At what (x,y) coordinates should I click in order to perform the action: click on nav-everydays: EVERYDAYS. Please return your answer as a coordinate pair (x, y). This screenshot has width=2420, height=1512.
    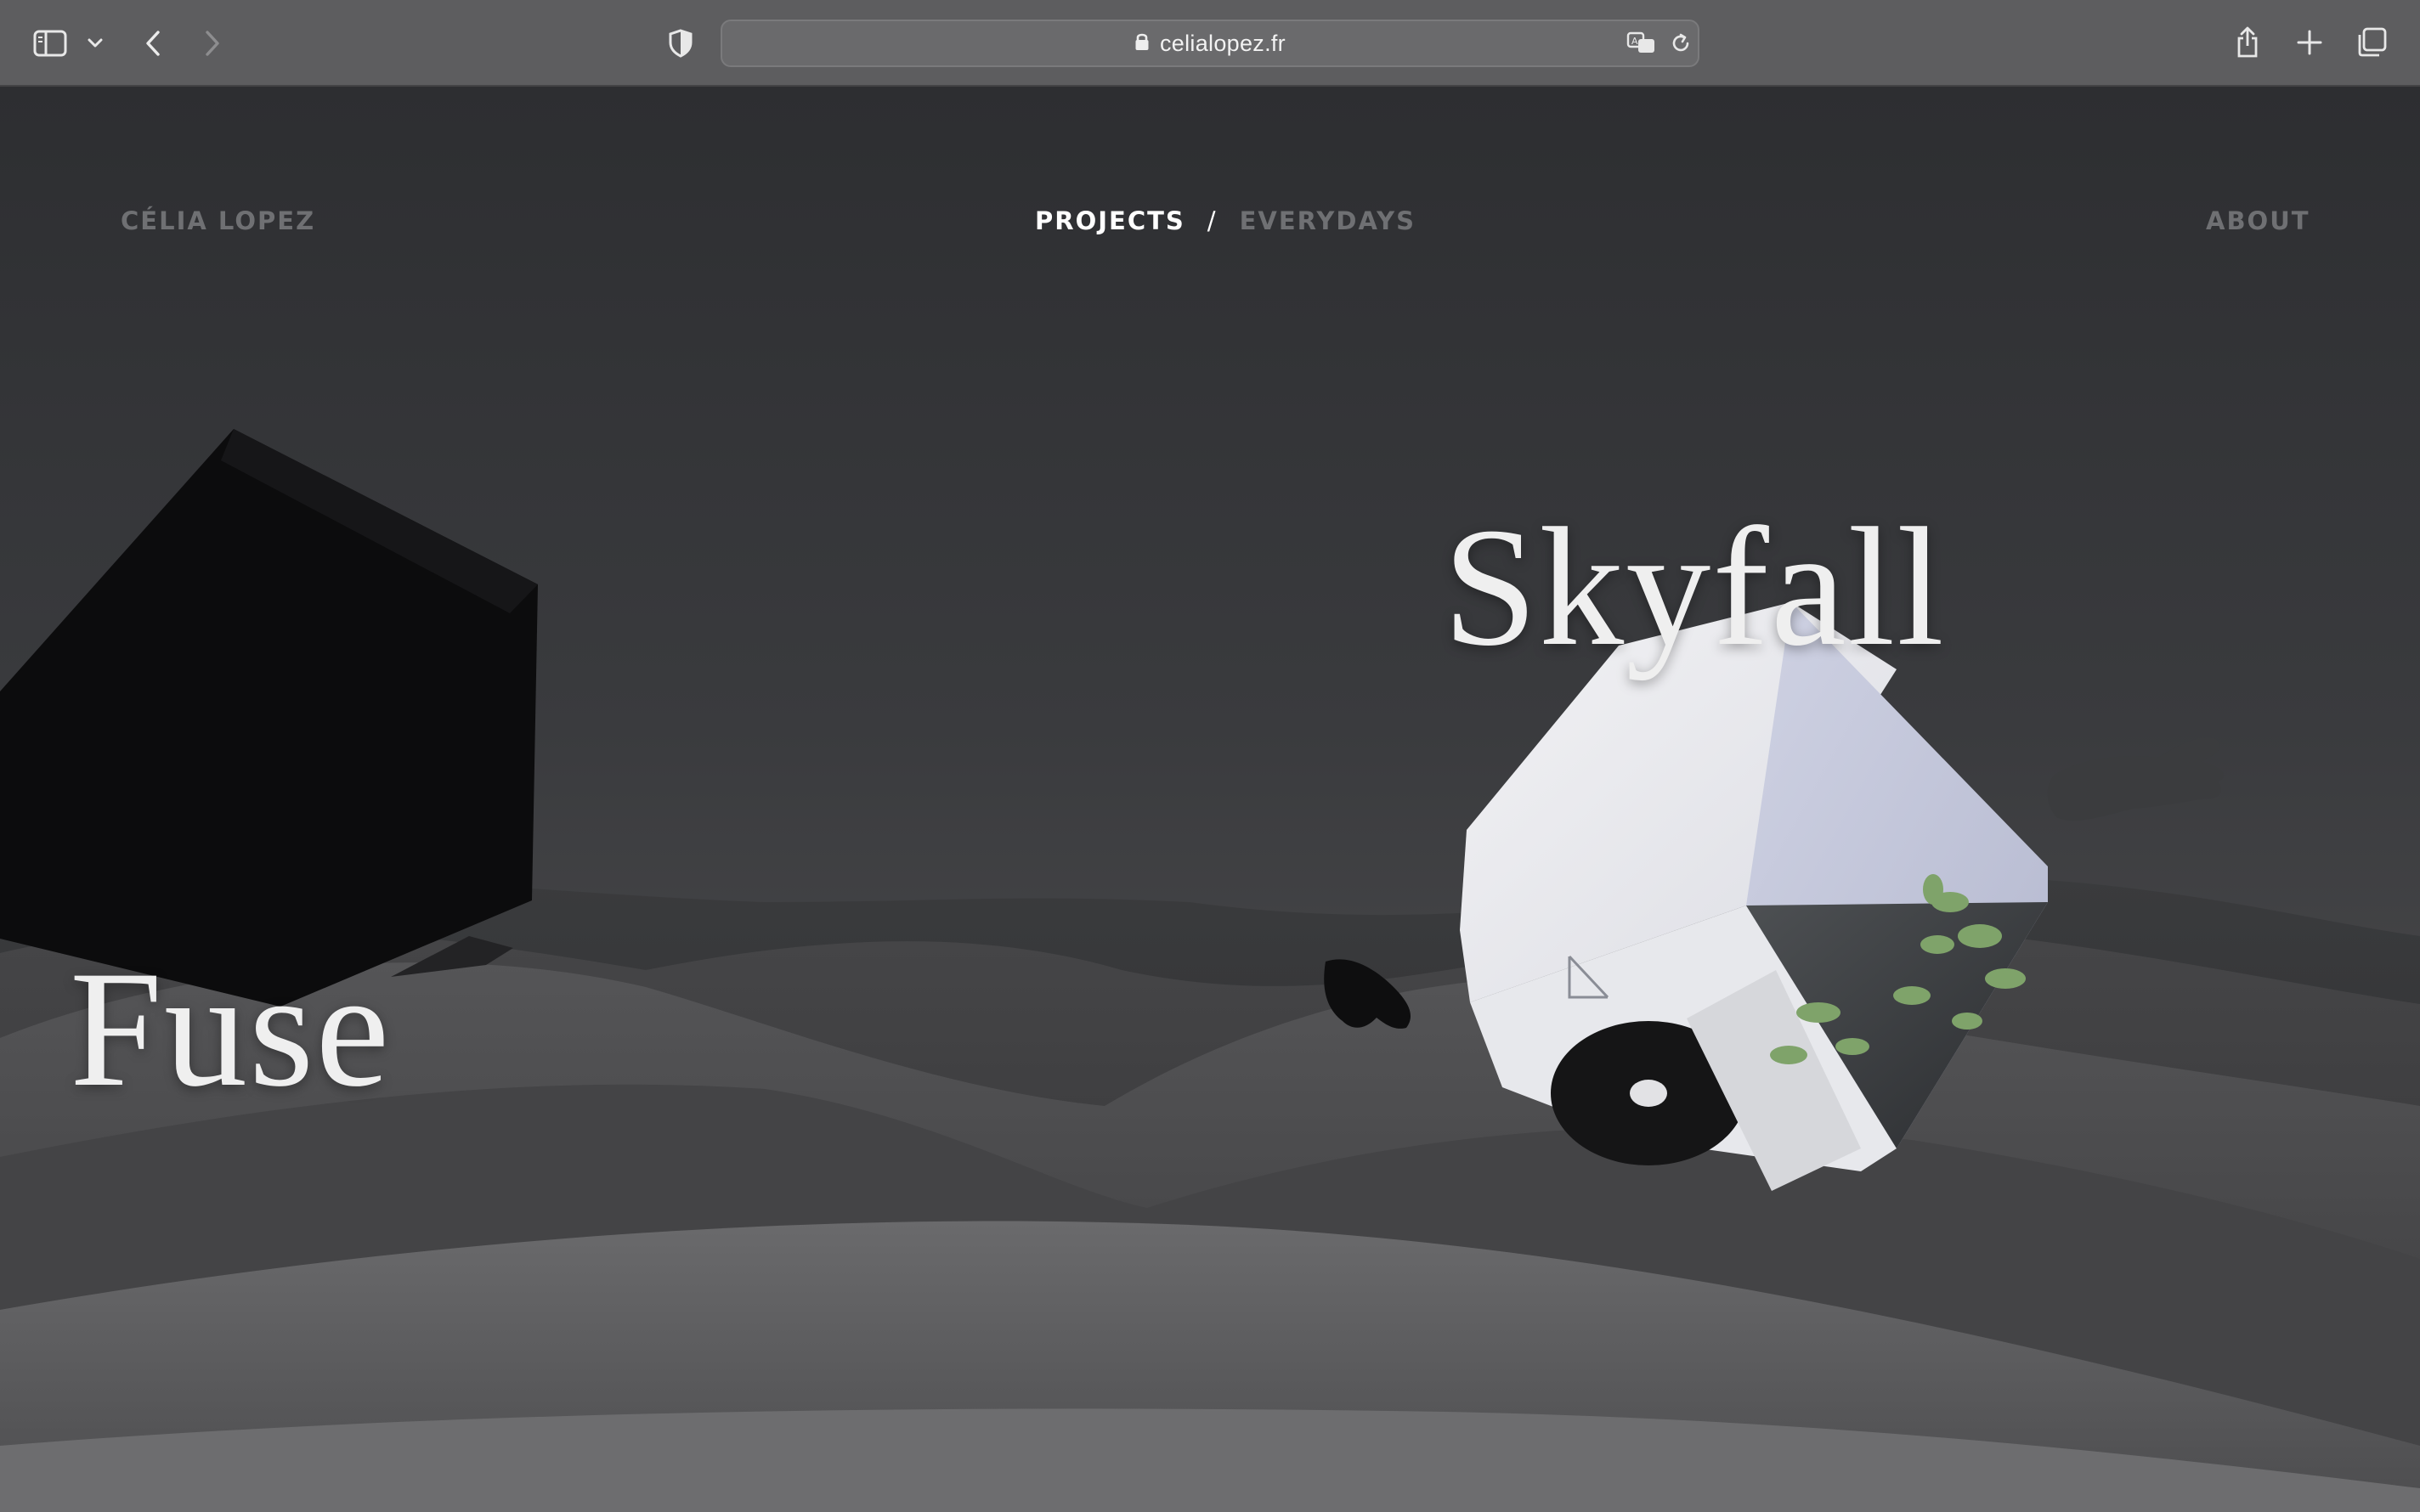
    Looking at the image, I should click on (1328, 220).